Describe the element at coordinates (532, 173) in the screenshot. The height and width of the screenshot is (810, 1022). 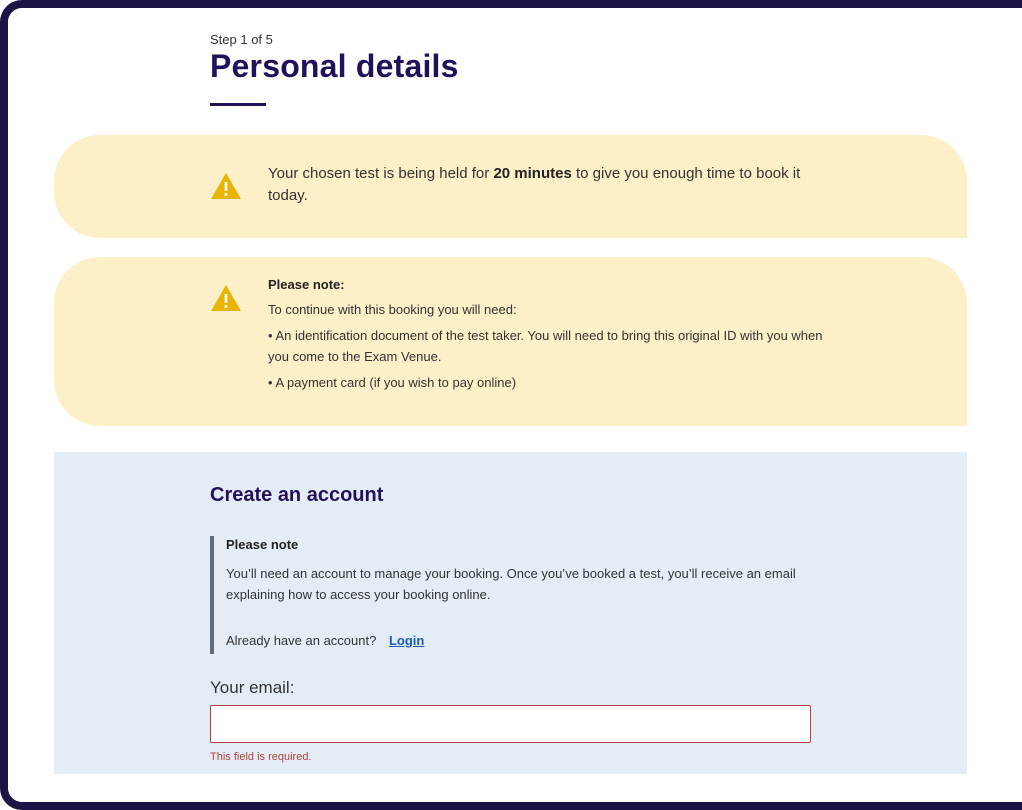
I see `hold-duration: 20 minutes` at that location.